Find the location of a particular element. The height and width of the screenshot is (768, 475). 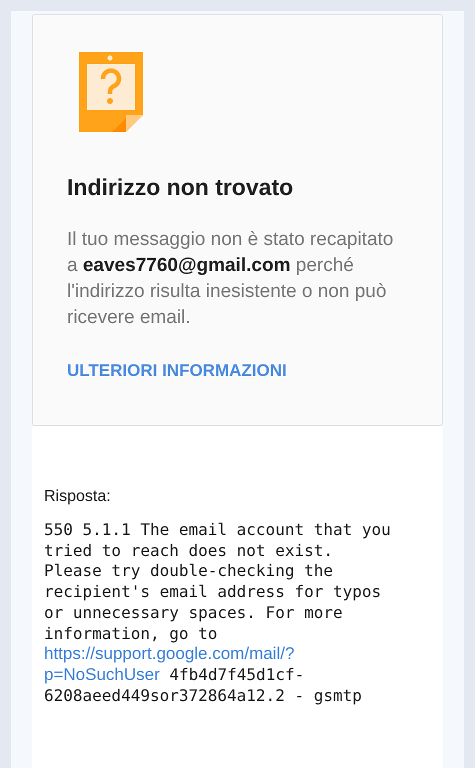

support-link: https://support.google.com/mail/? is located at coordinates (169, 654).